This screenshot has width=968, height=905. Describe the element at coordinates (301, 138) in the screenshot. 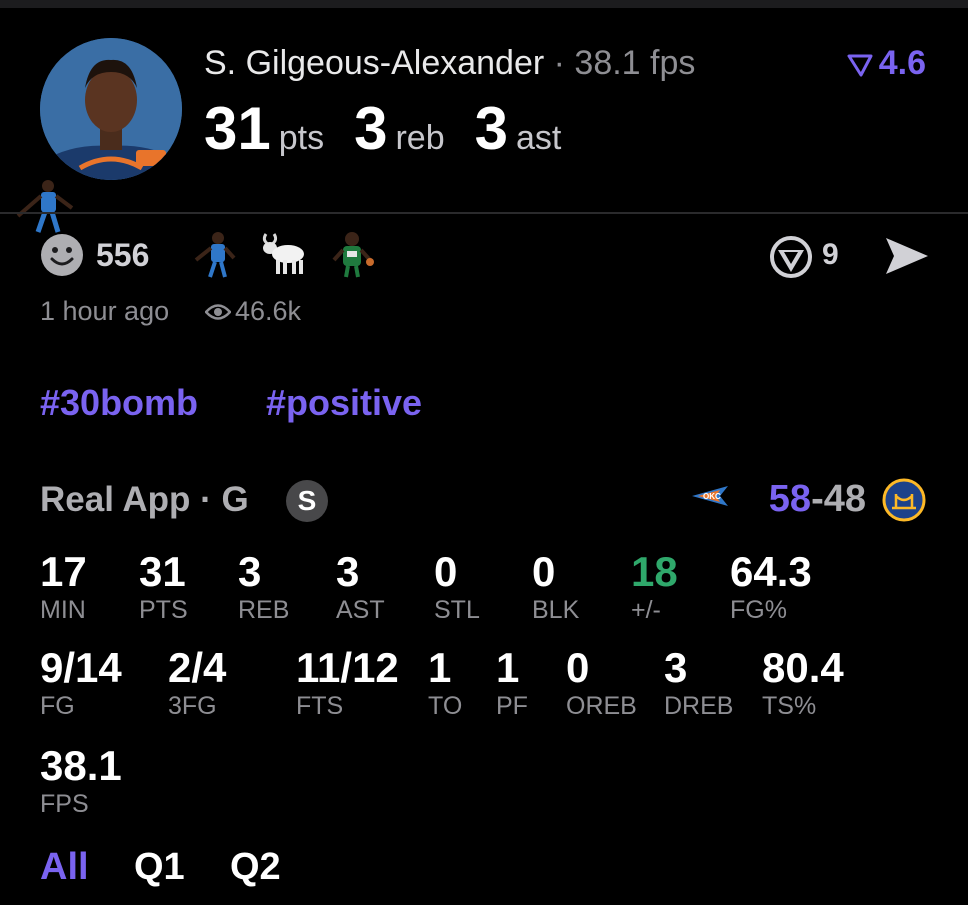

I see `headline-pts-label: pts` at that location.